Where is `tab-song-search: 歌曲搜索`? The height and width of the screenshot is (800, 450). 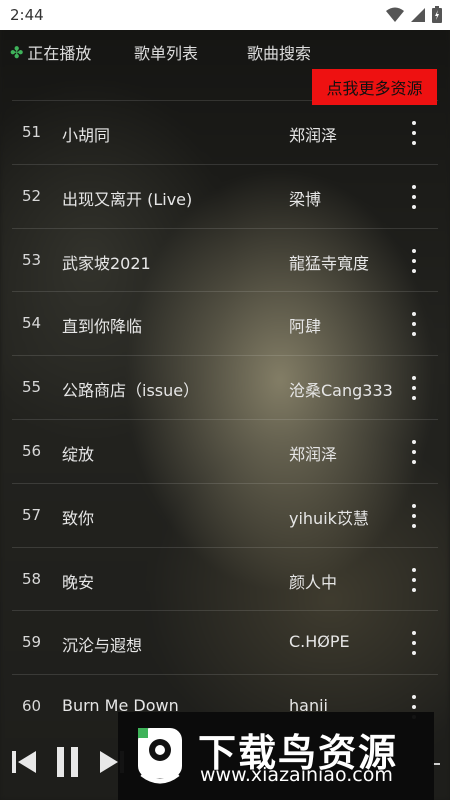 tab-song-search: 歌曲搜索 is located at coordinates (279, 52).